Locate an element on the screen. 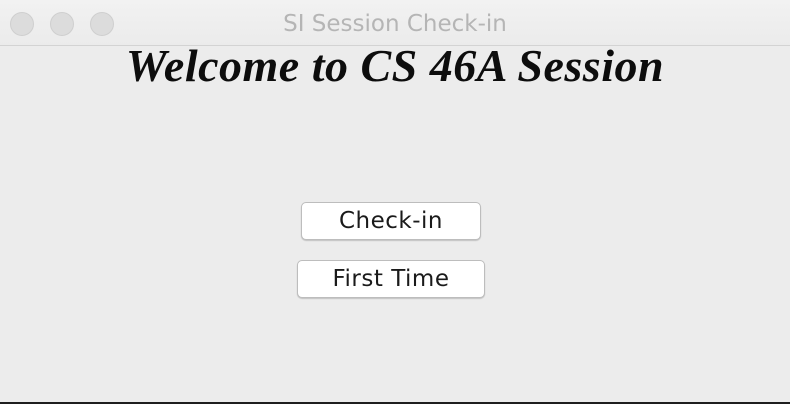 Image resolution: width=790 pixels, height=404 pixels. check-in-button: Check-in is located at coordinates (391, 221).